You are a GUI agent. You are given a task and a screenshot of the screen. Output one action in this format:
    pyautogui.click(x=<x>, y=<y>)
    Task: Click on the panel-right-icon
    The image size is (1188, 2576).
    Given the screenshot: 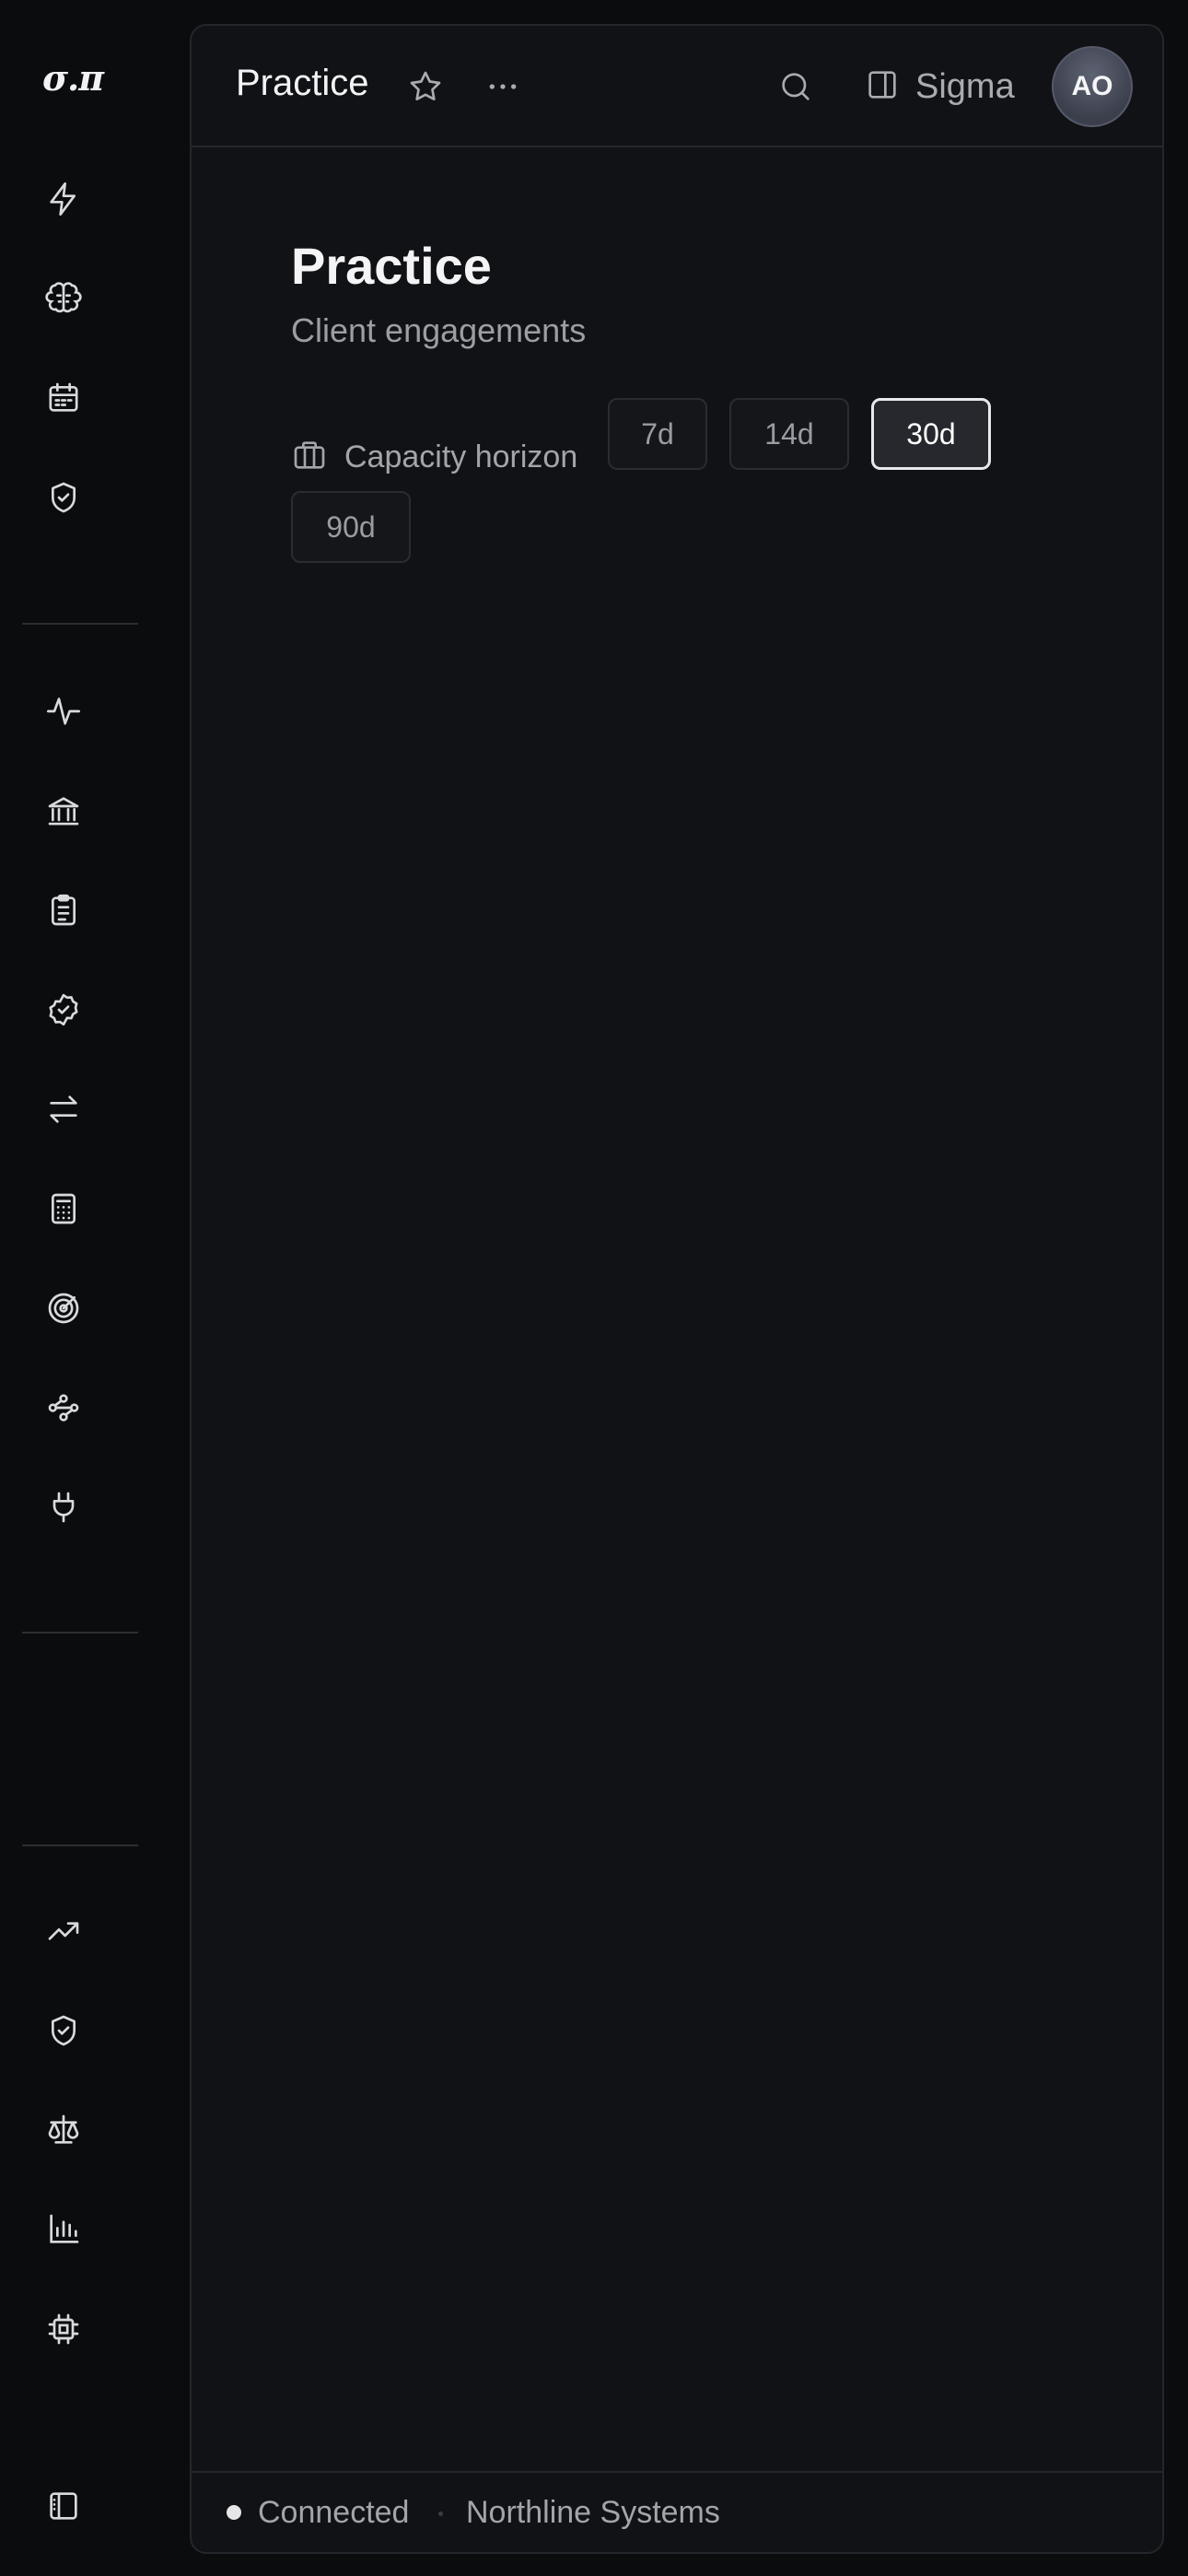 What is the action you would take?
    pyautogui.click(x=882, y=87)
    